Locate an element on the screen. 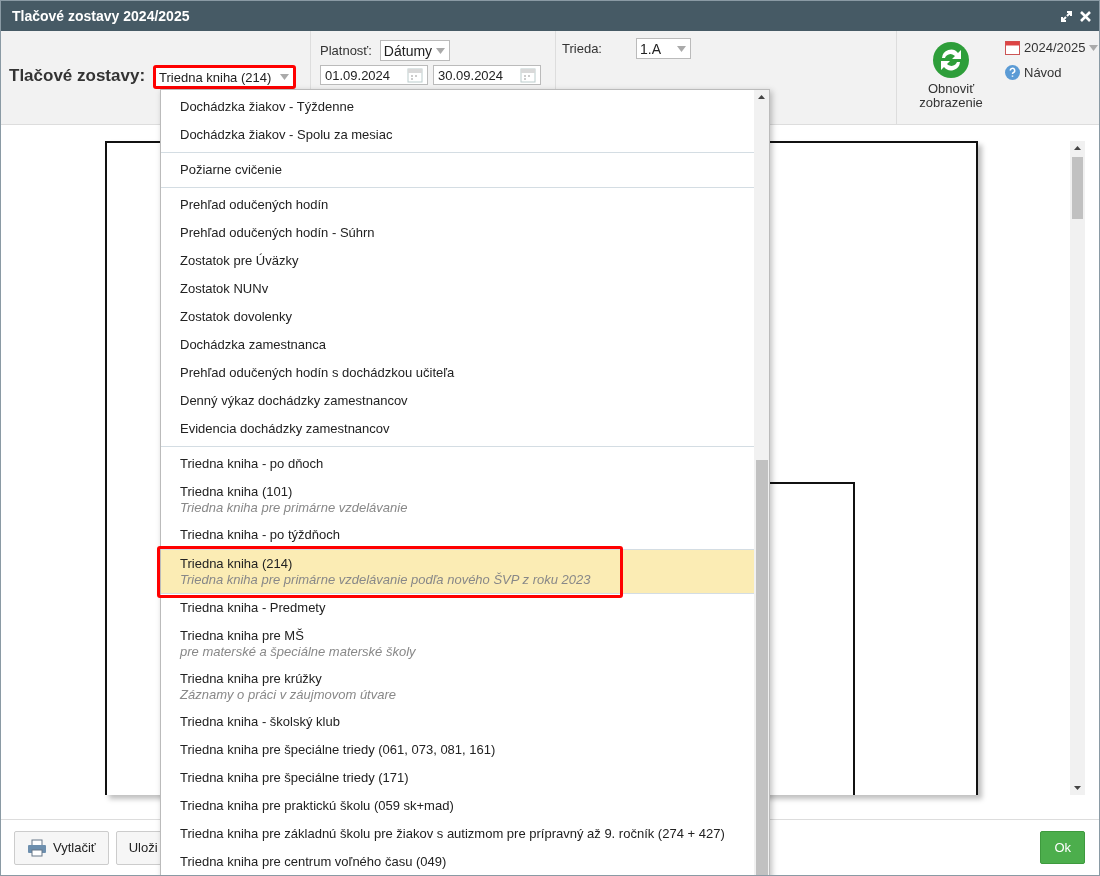  dropdown-item: Denný výkaz dochádzky zamestnancov is located at coordinates (457, 401).